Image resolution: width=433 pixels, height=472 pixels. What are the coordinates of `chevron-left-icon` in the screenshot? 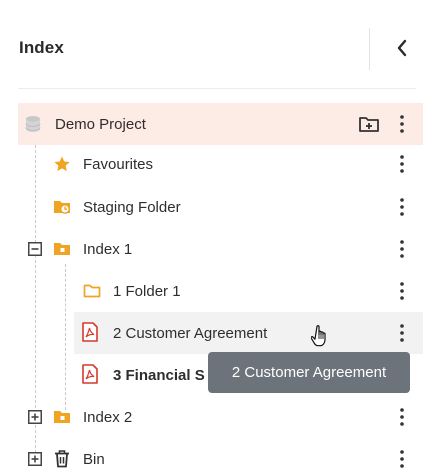 It's located at (402, 48).